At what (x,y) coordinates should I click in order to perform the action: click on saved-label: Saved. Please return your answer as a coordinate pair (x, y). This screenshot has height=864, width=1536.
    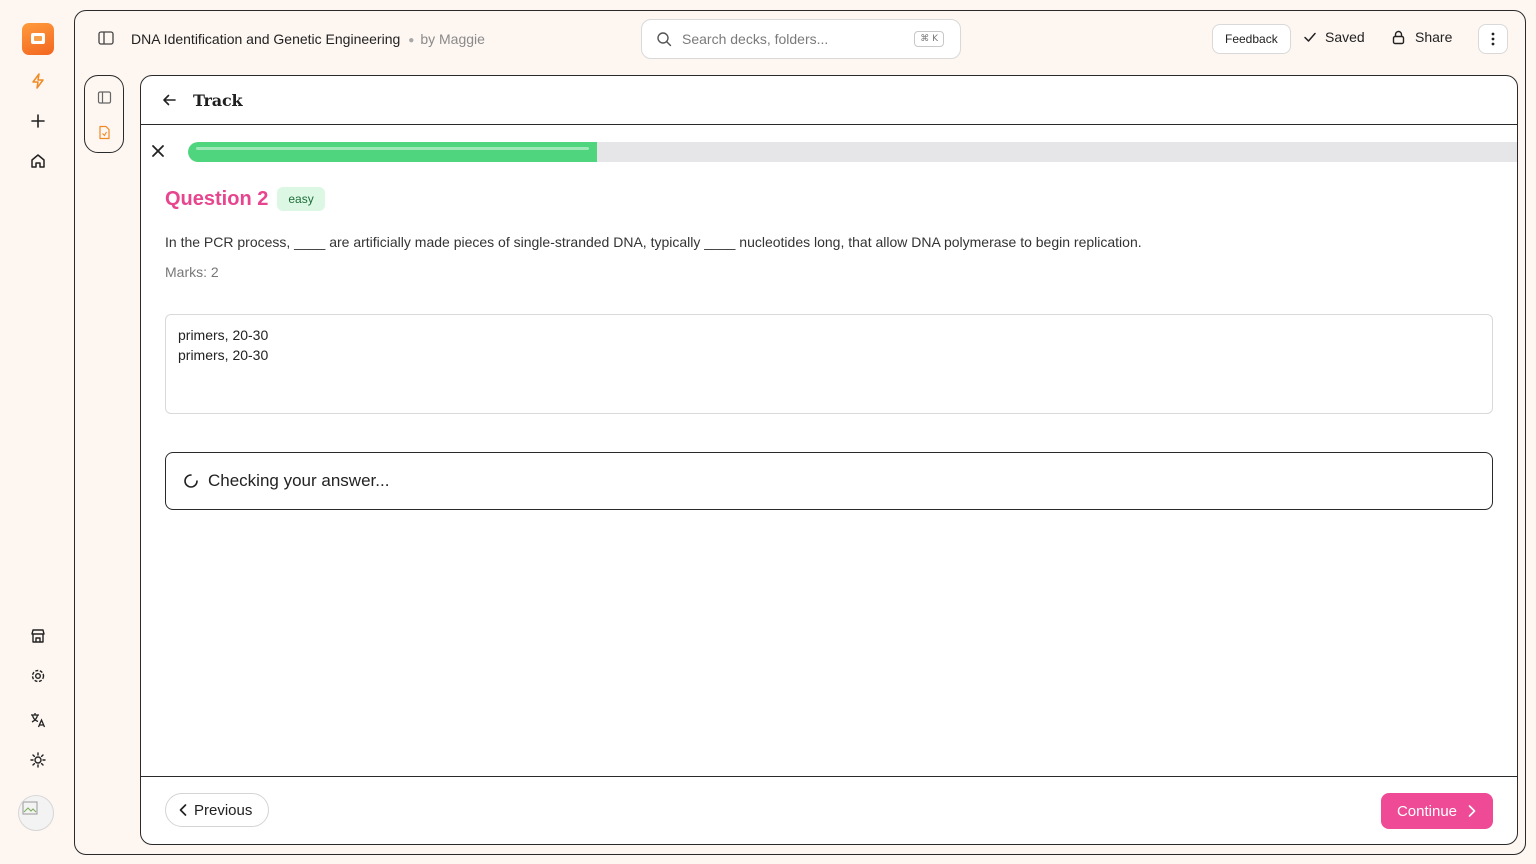
    Looking at the image, I should click on (1345, 37).